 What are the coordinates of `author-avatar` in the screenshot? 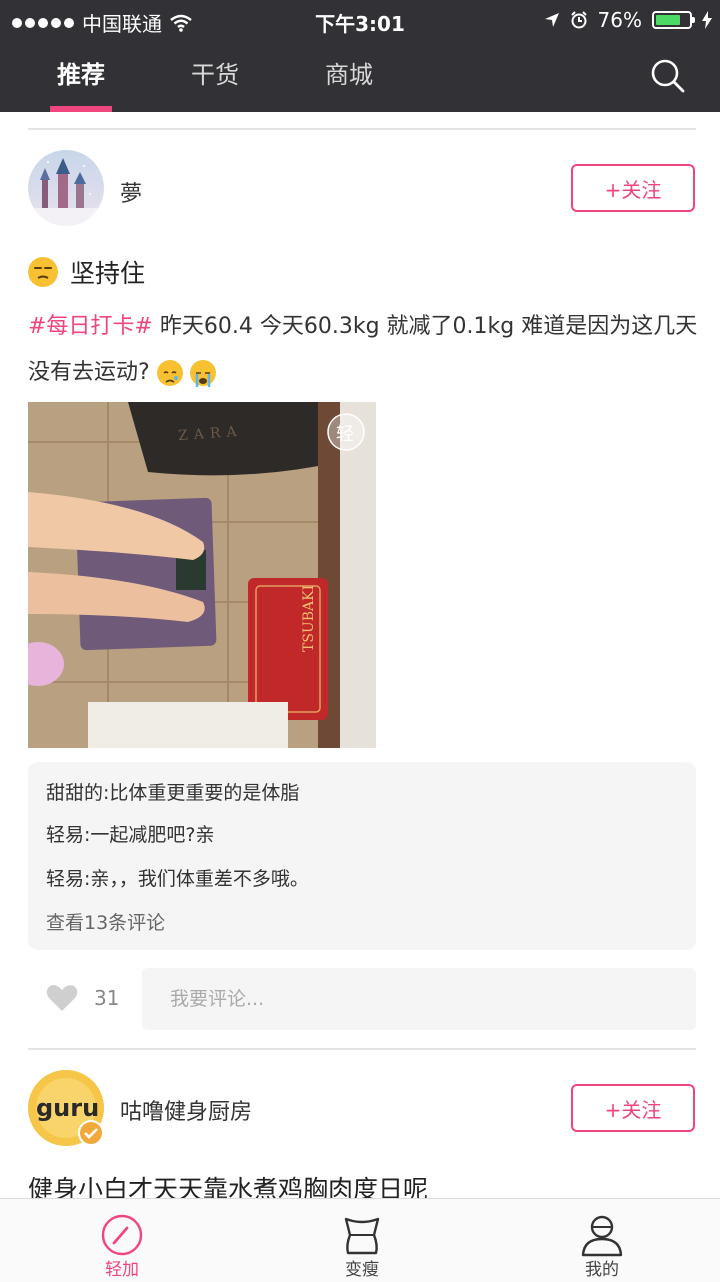 It's located at (66, 188).